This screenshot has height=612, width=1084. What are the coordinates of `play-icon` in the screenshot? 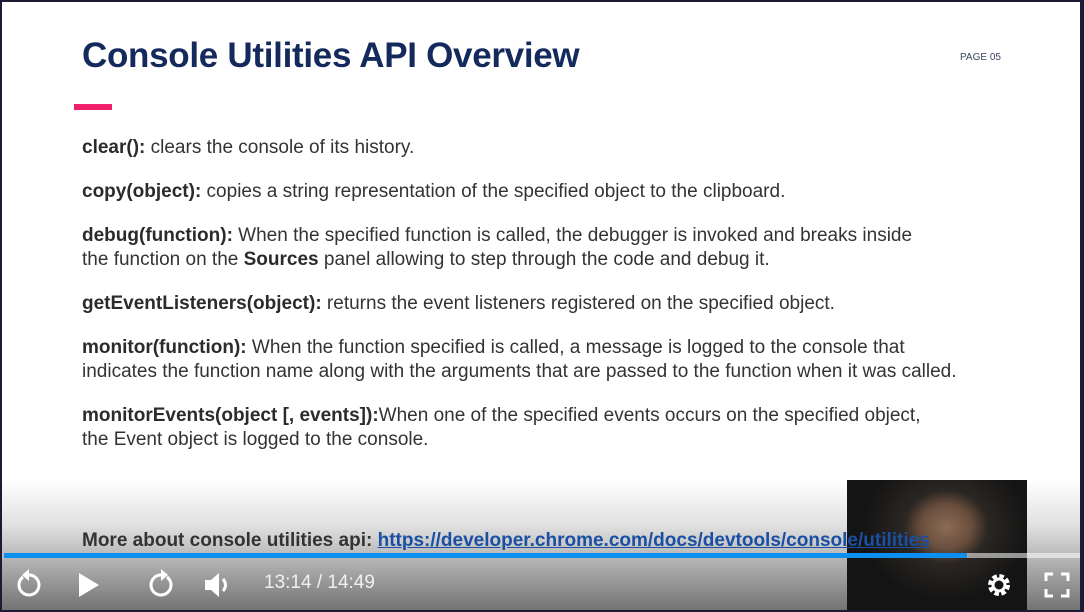 It's located at (89, 585).